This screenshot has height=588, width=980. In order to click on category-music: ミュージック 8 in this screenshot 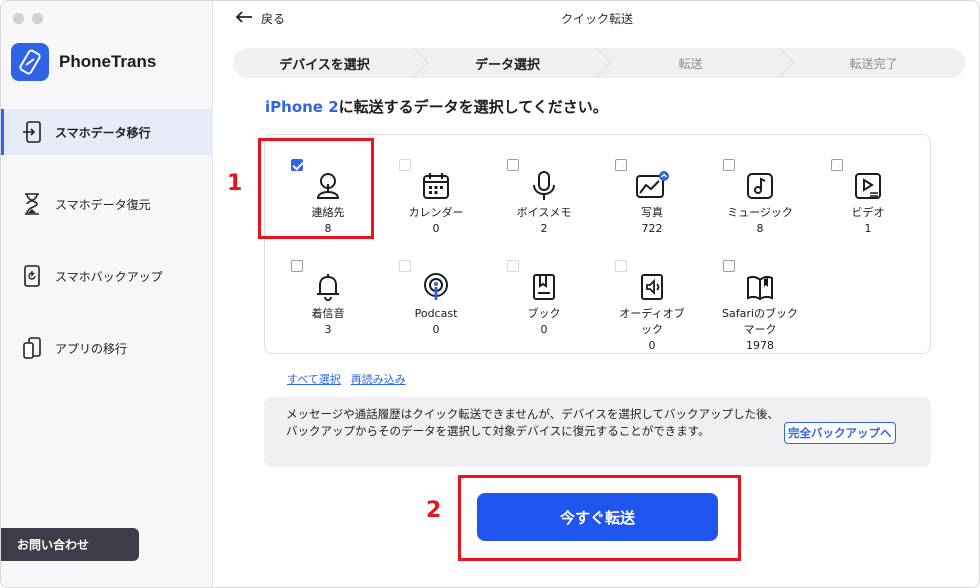, I will do `click(760, 191)`.